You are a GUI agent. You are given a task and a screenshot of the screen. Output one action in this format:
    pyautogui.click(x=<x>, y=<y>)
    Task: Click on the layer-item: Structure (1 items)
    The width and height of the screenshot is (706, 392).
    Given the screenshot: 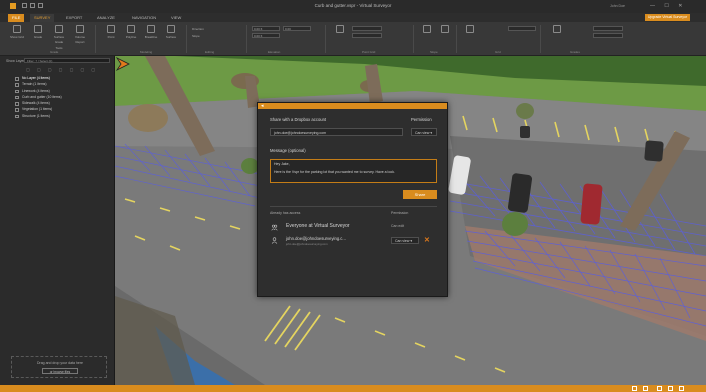 What is the action you would take?
    pyautogui.click(x=38, y=117)
    